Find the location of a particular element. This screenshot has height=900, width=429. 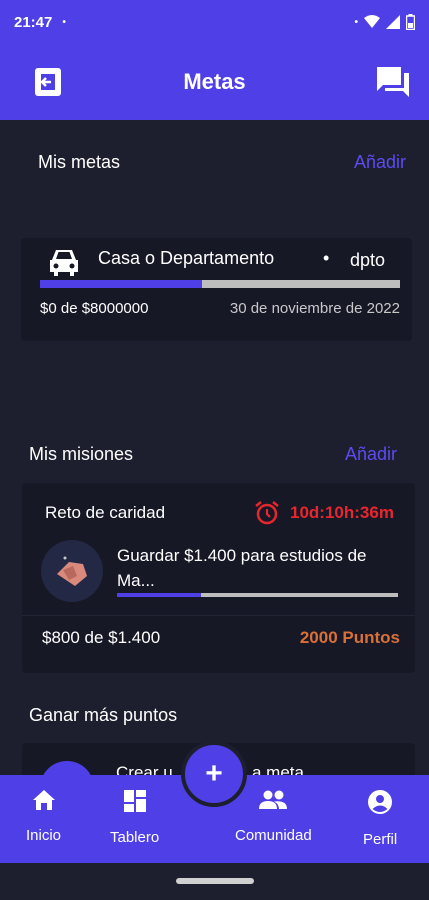

missions-section-title: Mis misiones is located at coordinates (81, 454).